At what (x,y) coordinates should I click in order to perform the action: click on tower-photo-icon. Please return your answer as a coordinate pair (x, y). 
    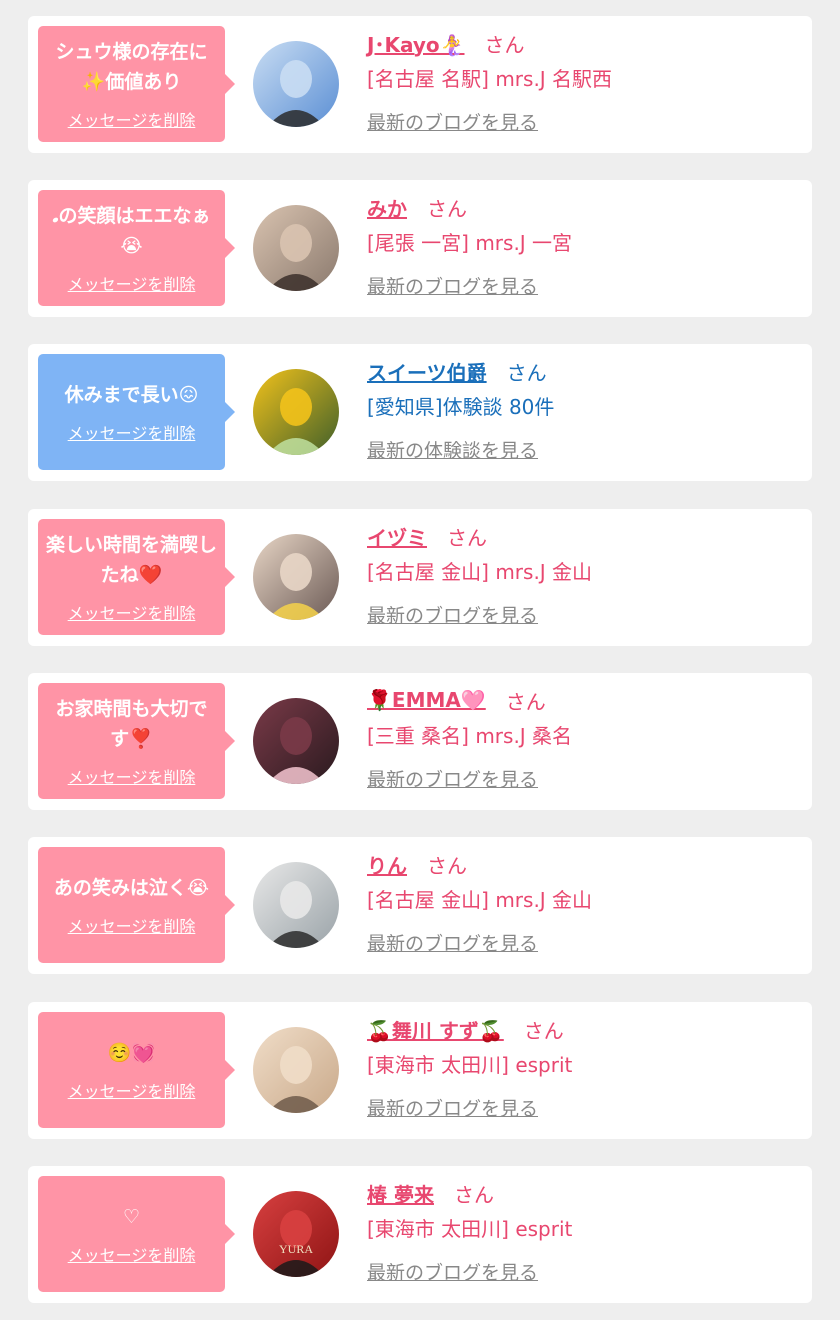
    Looking at the image, I should click on (296, 84).